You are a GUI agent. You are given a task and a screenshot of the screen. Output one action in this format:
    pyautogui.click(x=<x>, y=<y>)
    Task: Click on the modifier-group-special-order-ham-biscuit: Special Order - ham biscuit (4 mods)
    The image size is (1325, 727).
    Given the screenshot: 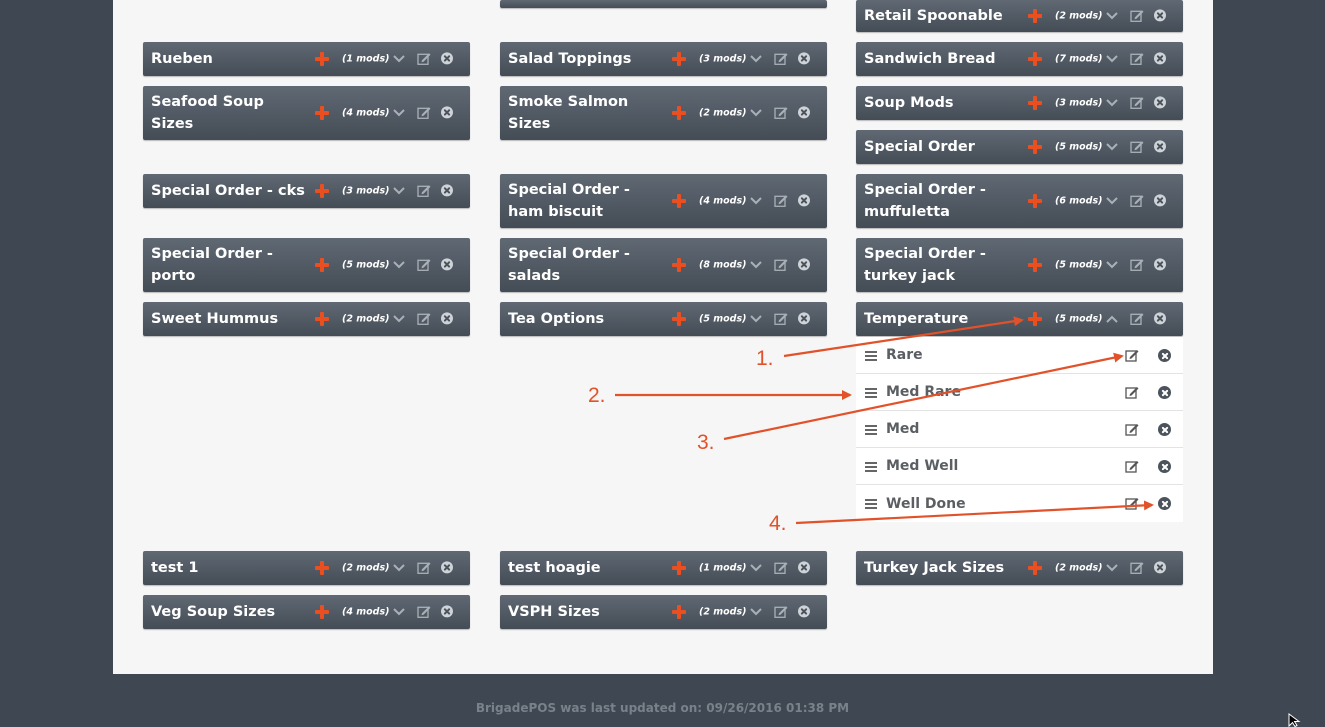 What is the action you would take?
    pyautogui.click(x=663, y=201)
    